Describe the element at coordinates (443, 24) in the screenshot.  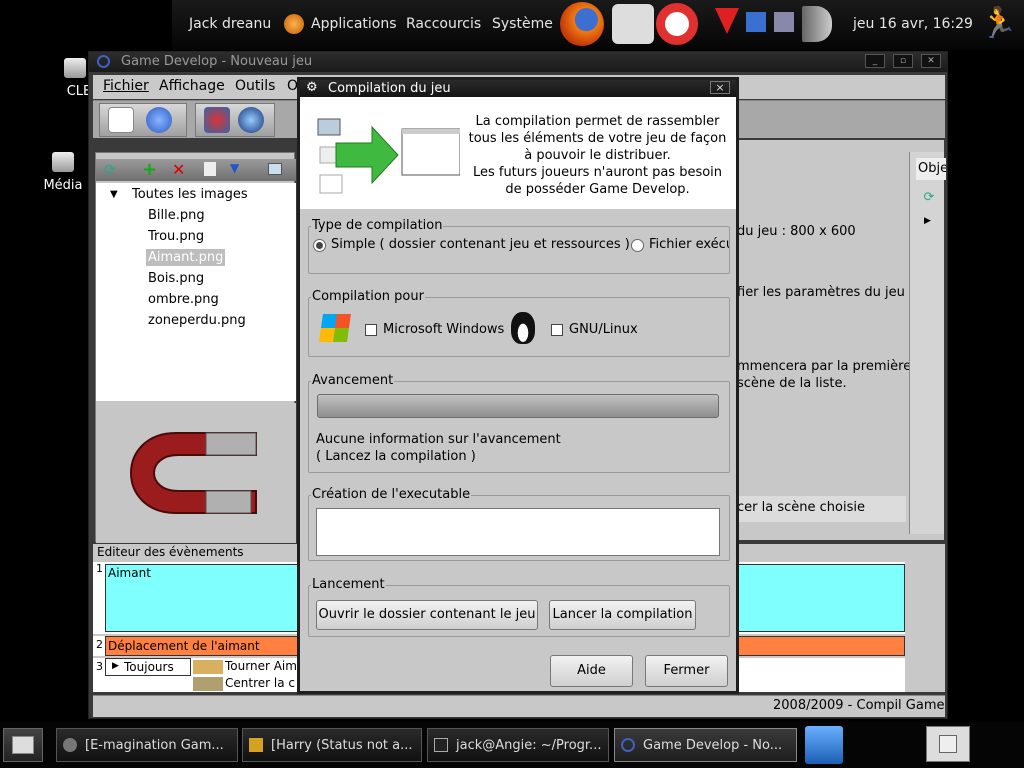
I see `menu-raccourcis: Raccourcis` at that location.